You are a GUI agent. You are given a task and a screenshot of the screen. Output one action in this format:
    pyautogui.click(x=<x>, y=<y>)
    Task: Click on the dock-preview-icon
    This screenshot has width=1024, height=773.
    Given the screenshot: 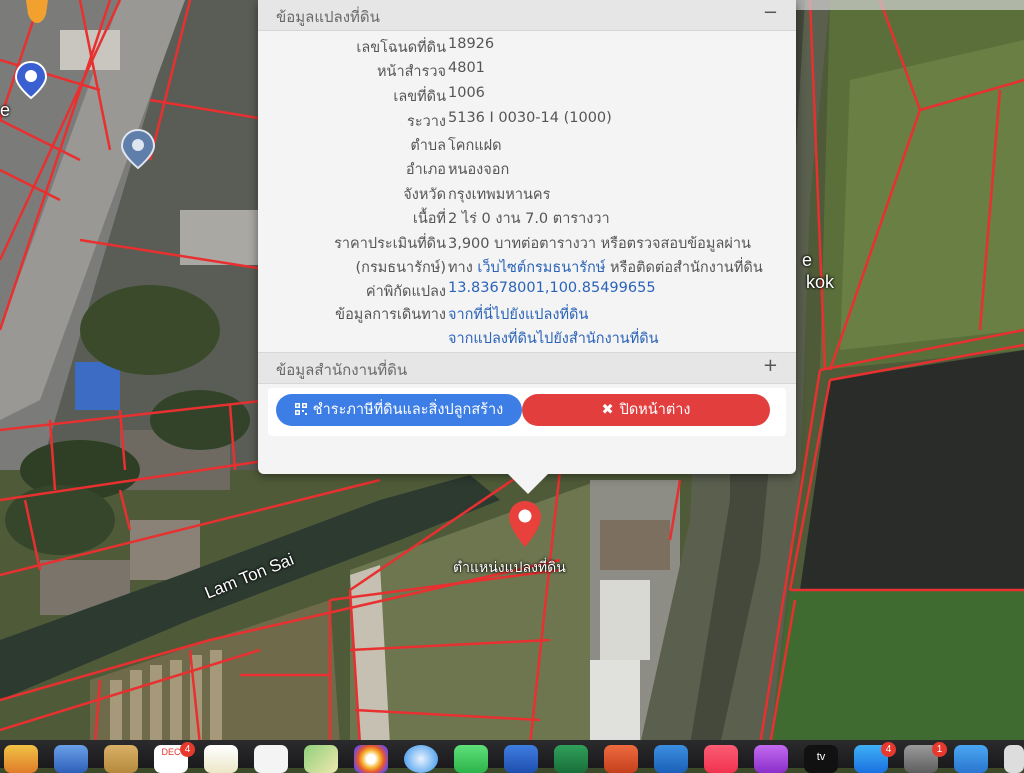 What is the action you would take?
    pyautogui.click(x=71, y=759)
    